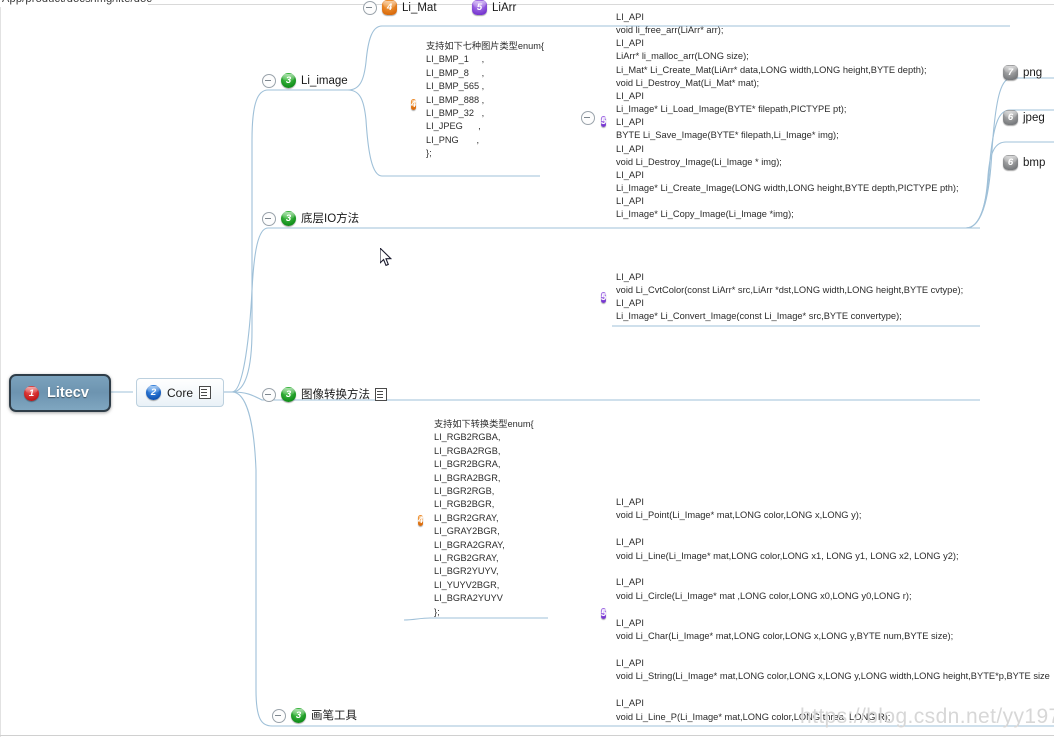 The height and width of the screenshot is (737, 1054). Describe the element at coordinates (1022, 72) in the screenshot. I see `node-png: 7 png` at that location.